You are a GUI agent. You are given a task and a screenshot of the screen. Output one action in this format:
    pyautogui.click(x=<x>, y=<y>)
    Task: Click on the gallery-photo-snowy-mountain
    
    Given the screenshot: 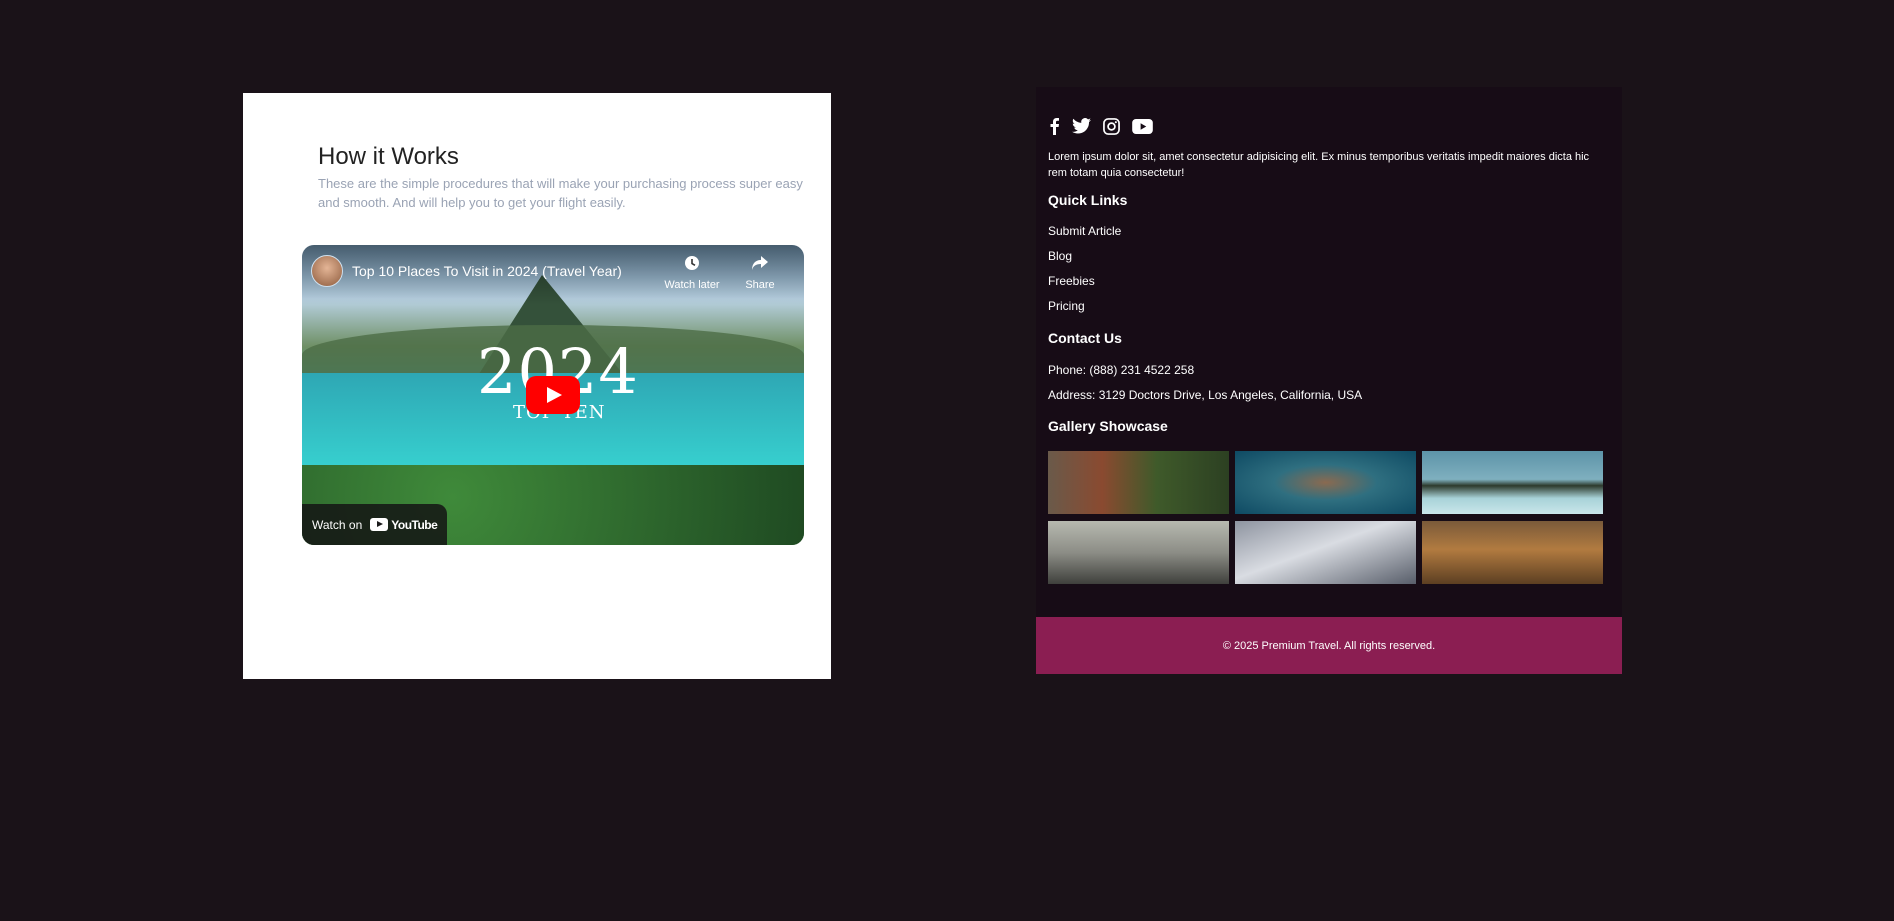 What is the action you would take?
    pyautogui.click(x=1325, y=552)
    